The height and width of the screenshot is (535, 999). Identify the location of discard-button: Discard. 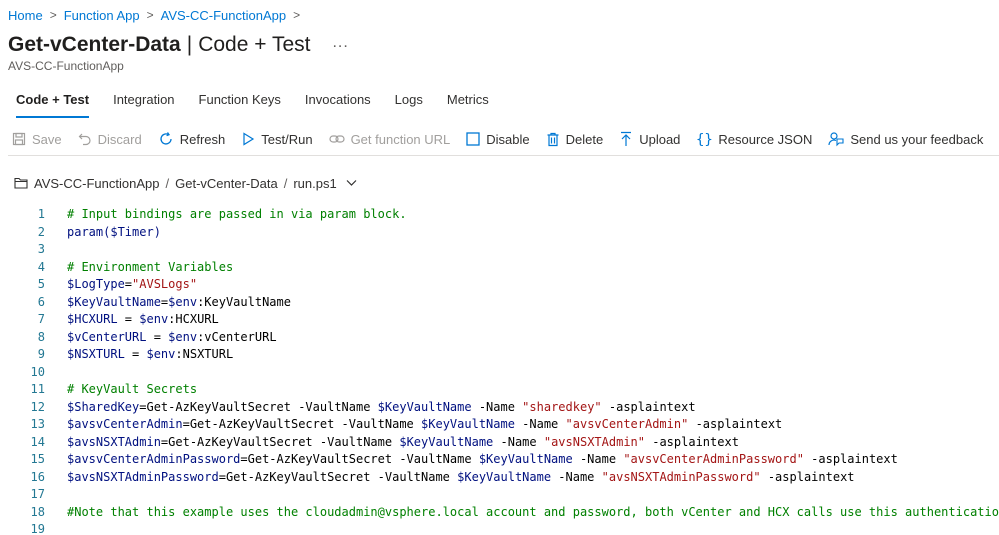
(110, 139).